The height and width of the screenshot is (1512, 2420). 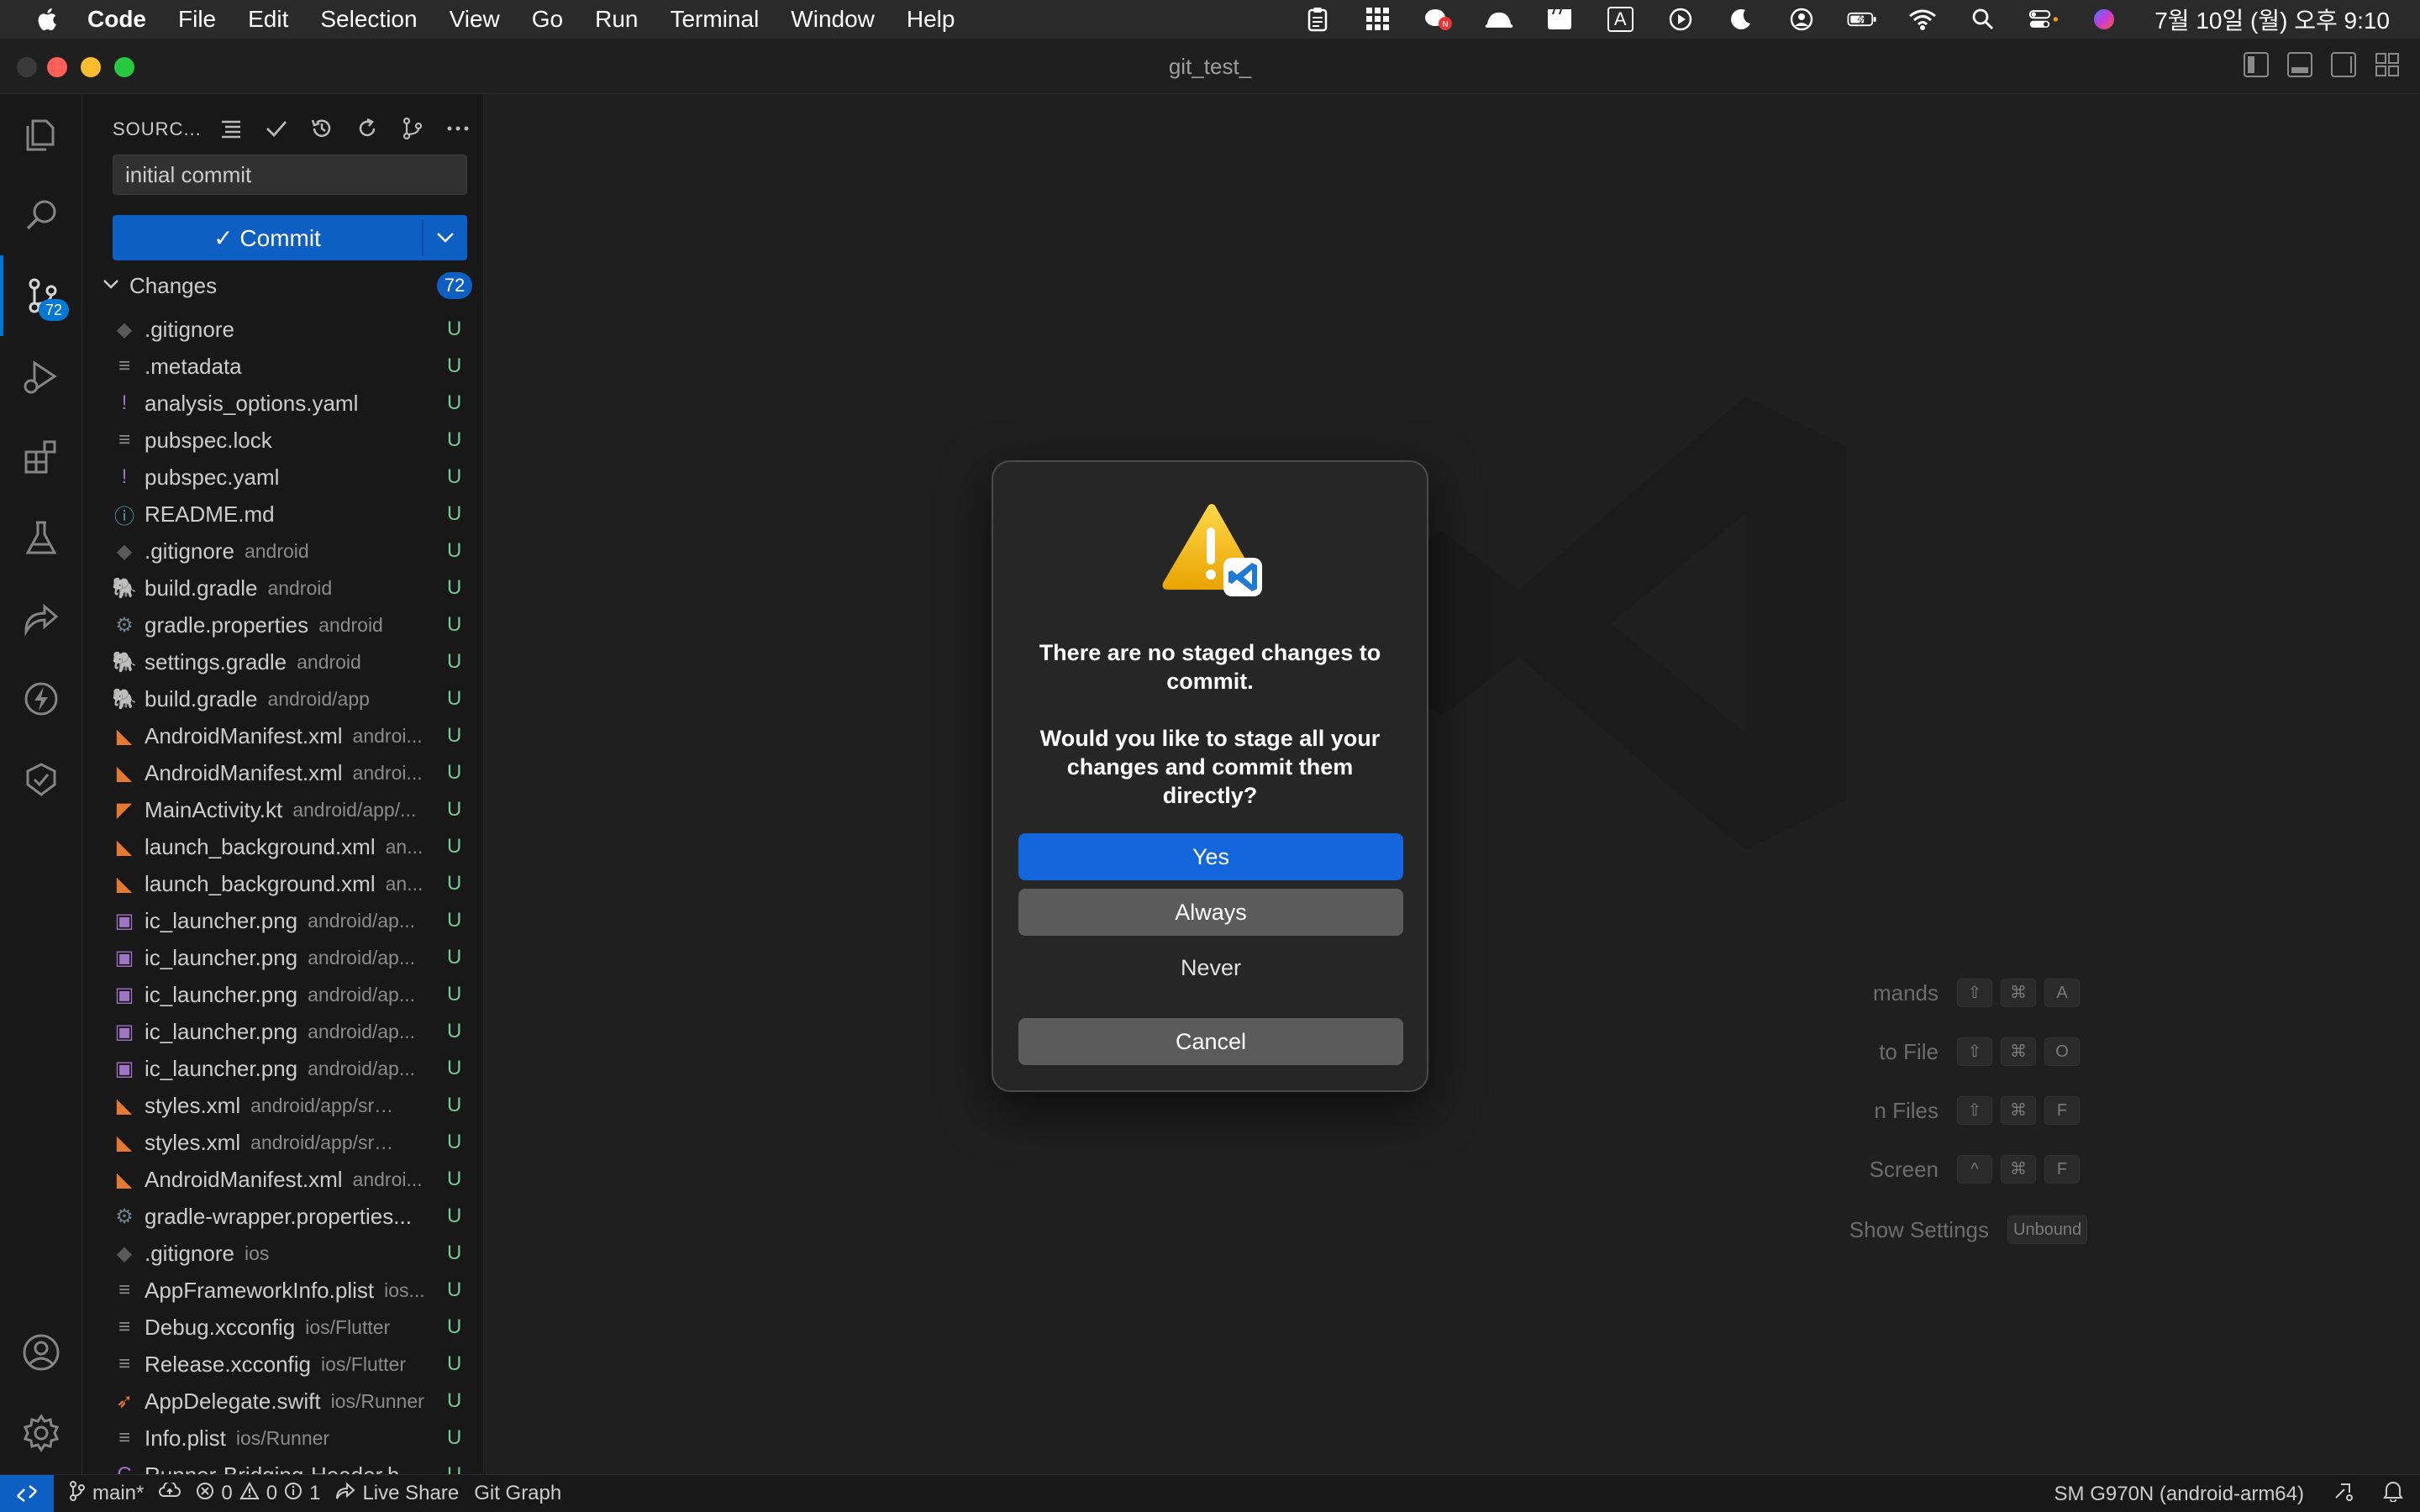 What do you see at coordinates (231, 128) in the screenshot?
I see `view-as-tree-icon` at bounding box center [231, 128].